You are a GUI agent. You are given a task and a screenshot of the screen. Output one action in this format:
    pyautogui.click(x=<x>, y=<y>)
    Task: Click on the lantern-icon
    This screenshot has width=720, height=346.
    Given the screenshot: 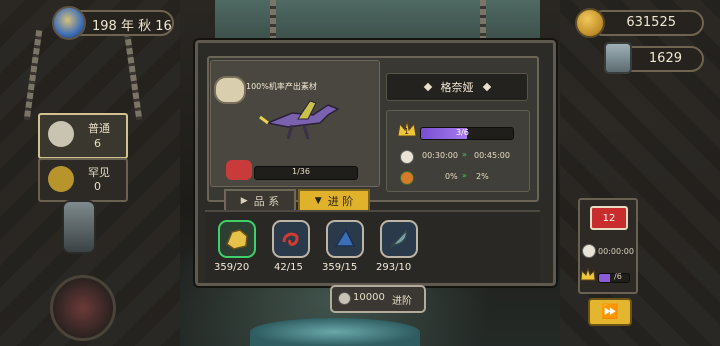 What is the action you would take?
    pyautogui.click(x=79, y=227)
    